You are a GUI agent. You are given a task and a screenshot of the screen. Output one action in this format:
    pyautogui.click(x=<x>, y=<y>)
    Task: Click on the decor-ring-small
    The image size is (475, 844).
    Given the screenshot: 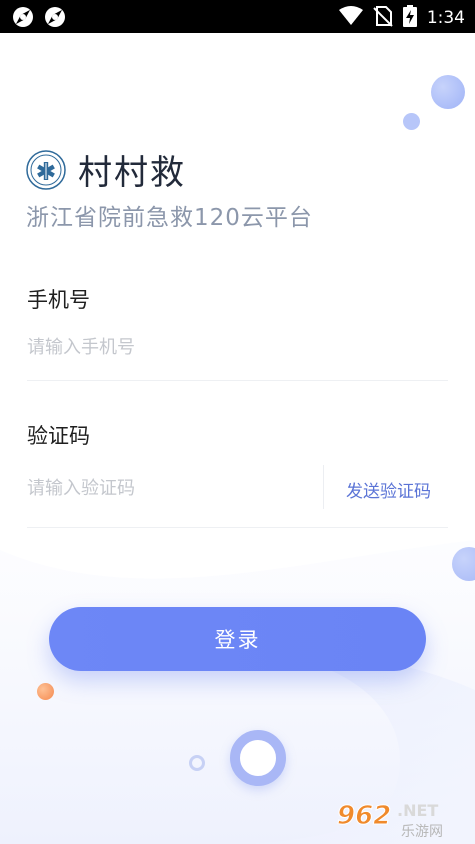 What is the action you would take?
    pyautogui.click(x=197, y=763)
    